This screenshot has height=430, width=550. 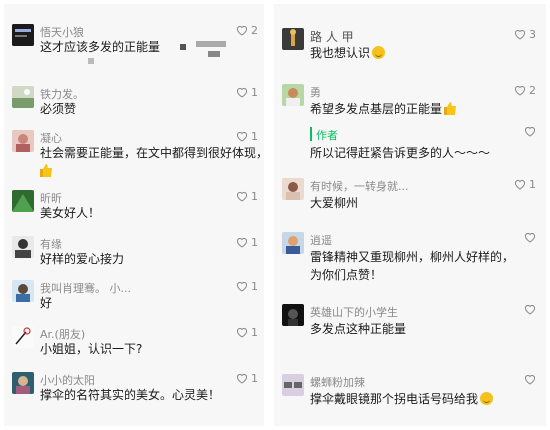 What do you see at coordinates (70, 213) in the screenshot?
I see `comment-text: 美女好人！` at bounding box center [70, 213].